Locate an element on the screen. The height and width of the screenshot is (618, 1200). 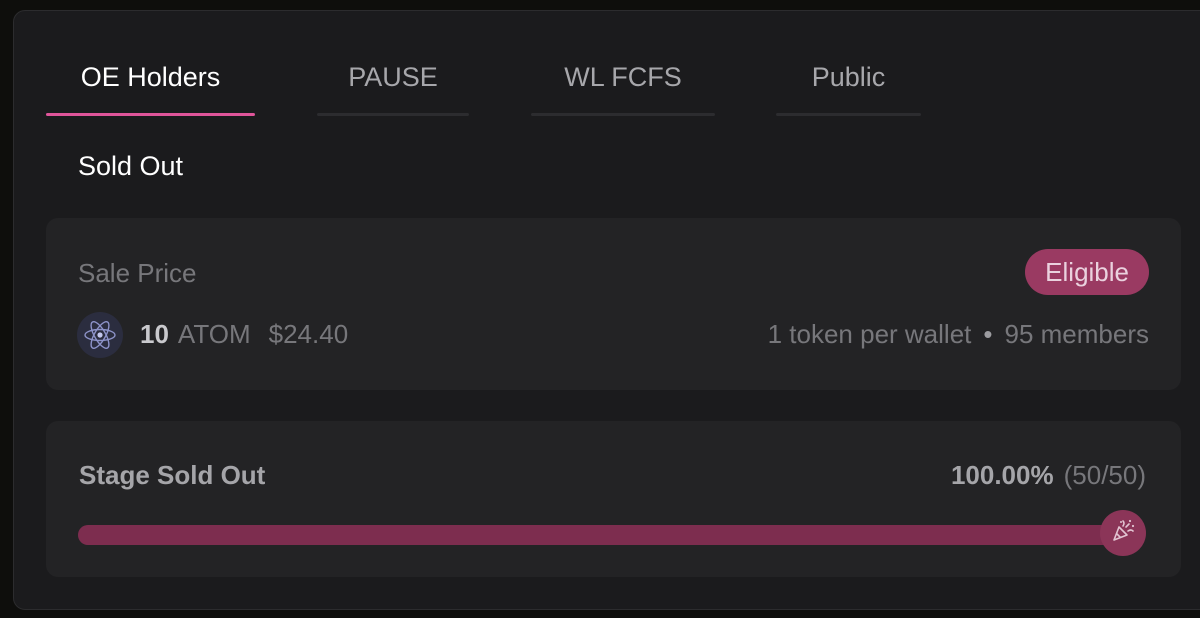
price-unit: ATOM is located at coordinates (214, 334).